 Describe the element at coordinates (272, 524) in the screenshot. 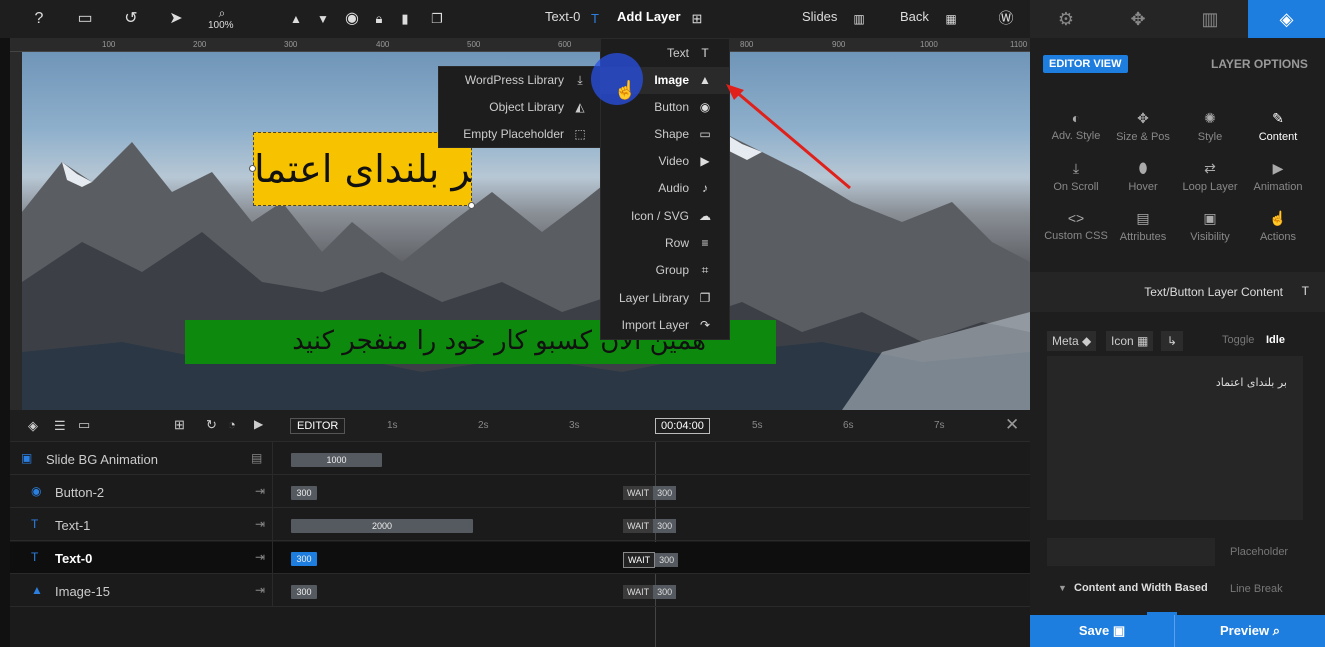

I see `timeline-divider` at that location.